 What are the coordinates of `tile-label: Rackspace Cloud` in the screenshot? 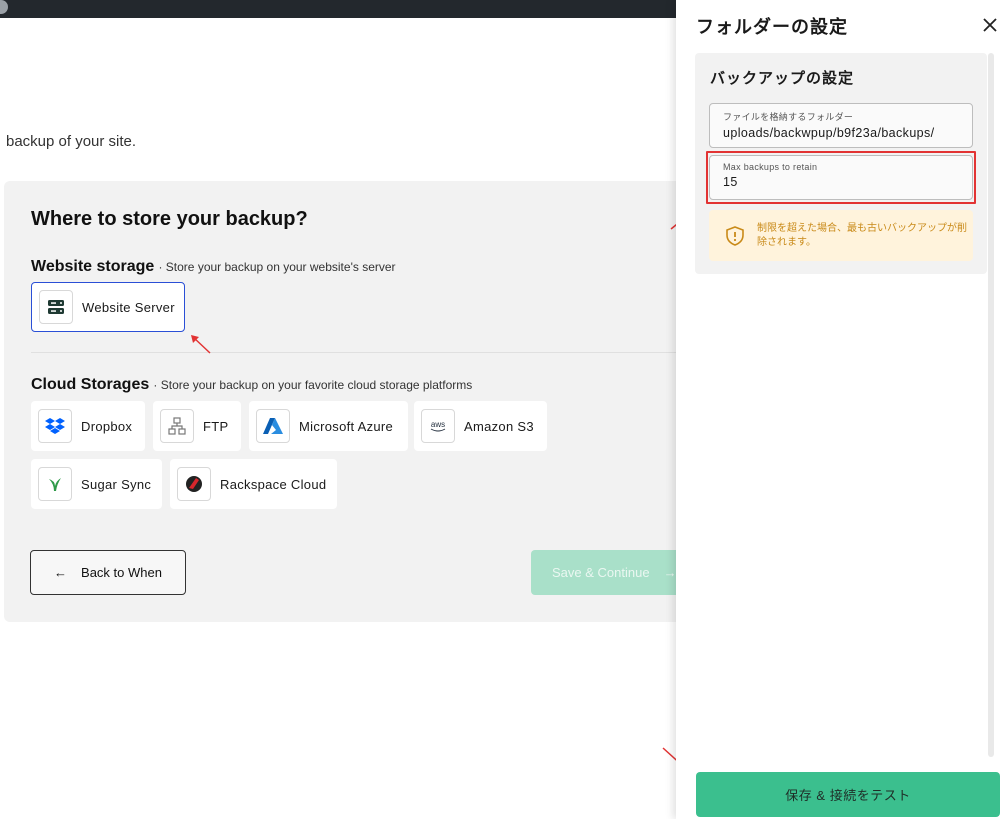 It's located at (273, 484).